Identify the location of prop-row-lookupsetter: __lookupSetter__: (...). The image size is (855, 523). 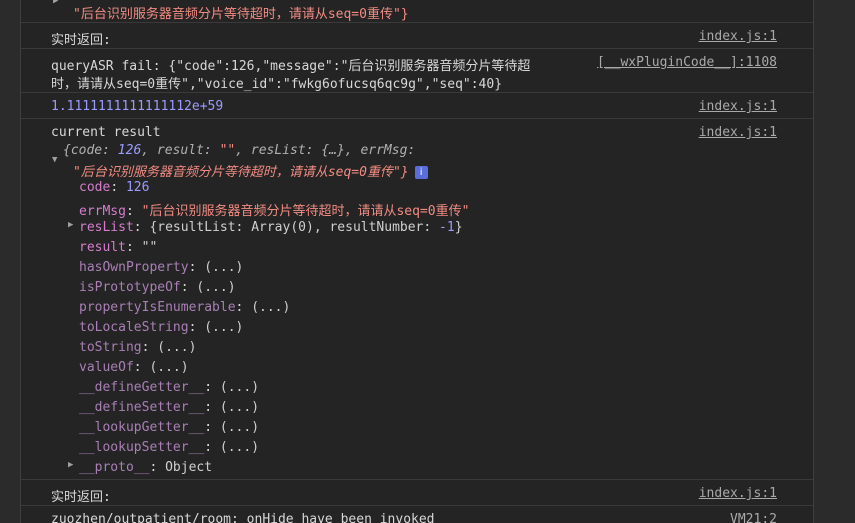
(169, 447).